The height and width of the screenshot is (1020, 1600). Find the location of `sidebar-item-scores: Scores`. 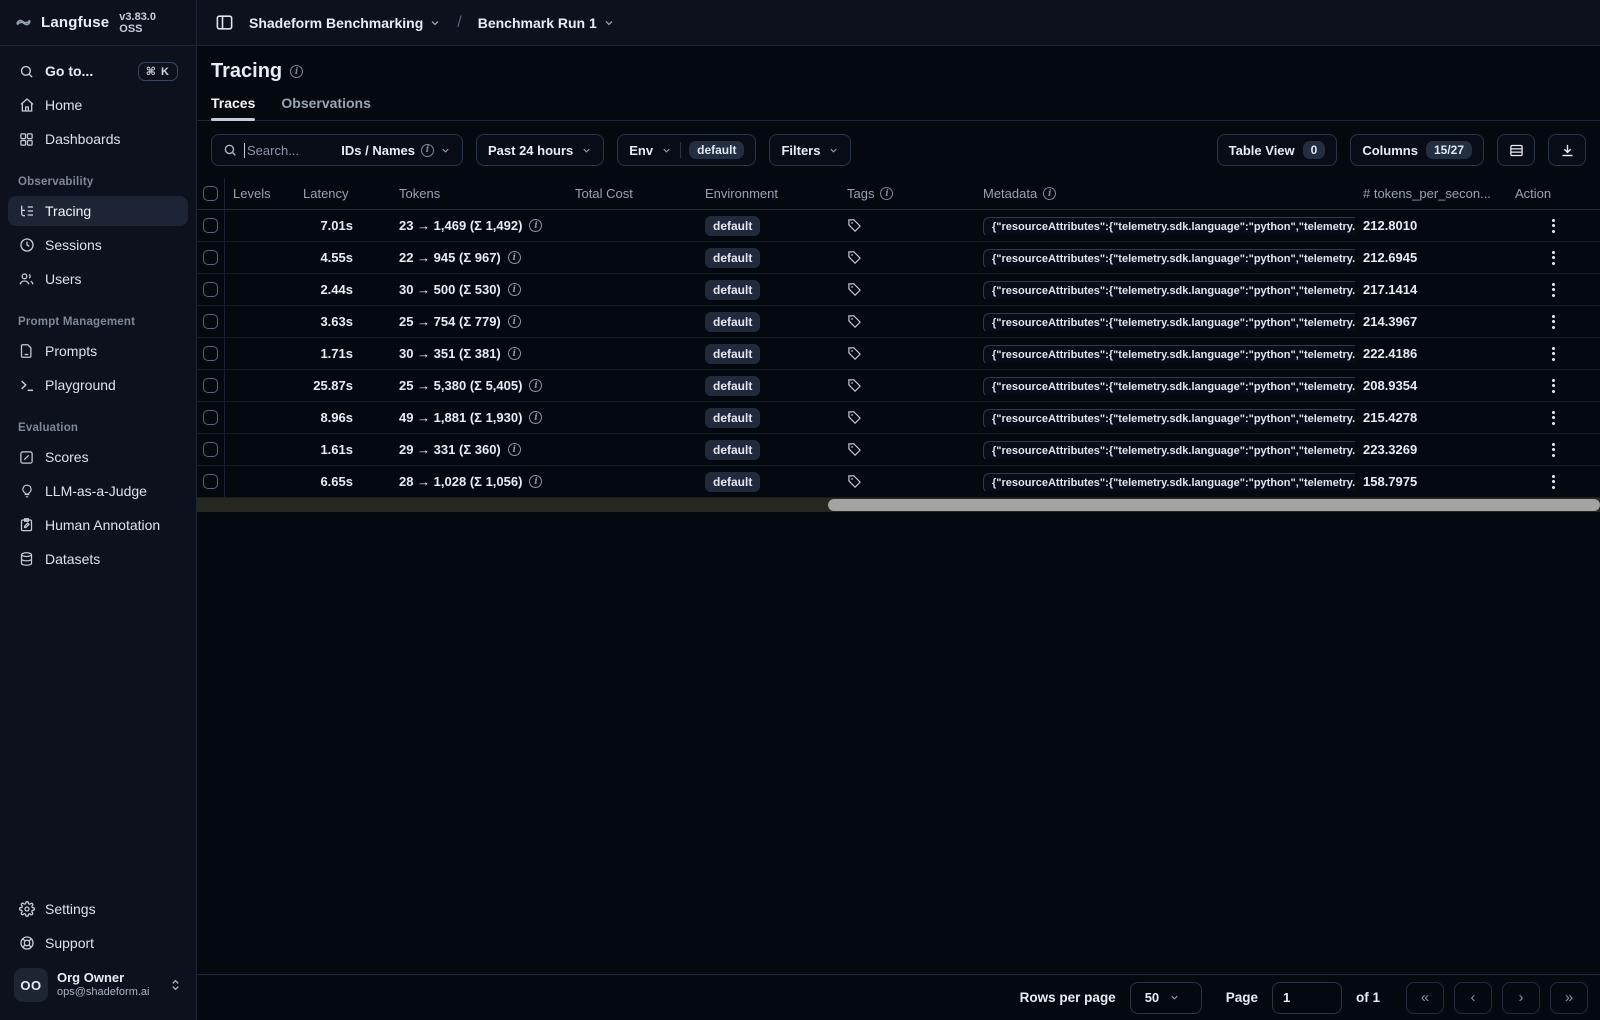

sidebar-item-scores: Scores is located at coordinates (98, 457).